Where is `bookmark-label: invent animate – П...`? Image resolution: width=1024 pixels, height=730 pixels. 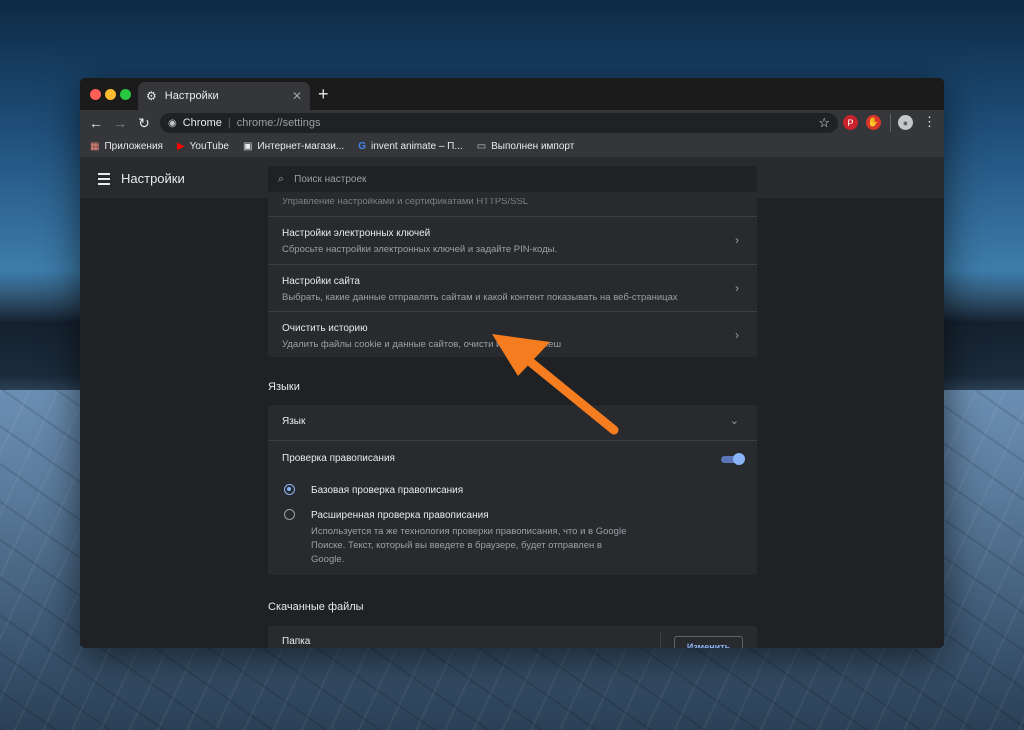
bookmark-label: invent animate – П... is located at coordinates (417, 146).